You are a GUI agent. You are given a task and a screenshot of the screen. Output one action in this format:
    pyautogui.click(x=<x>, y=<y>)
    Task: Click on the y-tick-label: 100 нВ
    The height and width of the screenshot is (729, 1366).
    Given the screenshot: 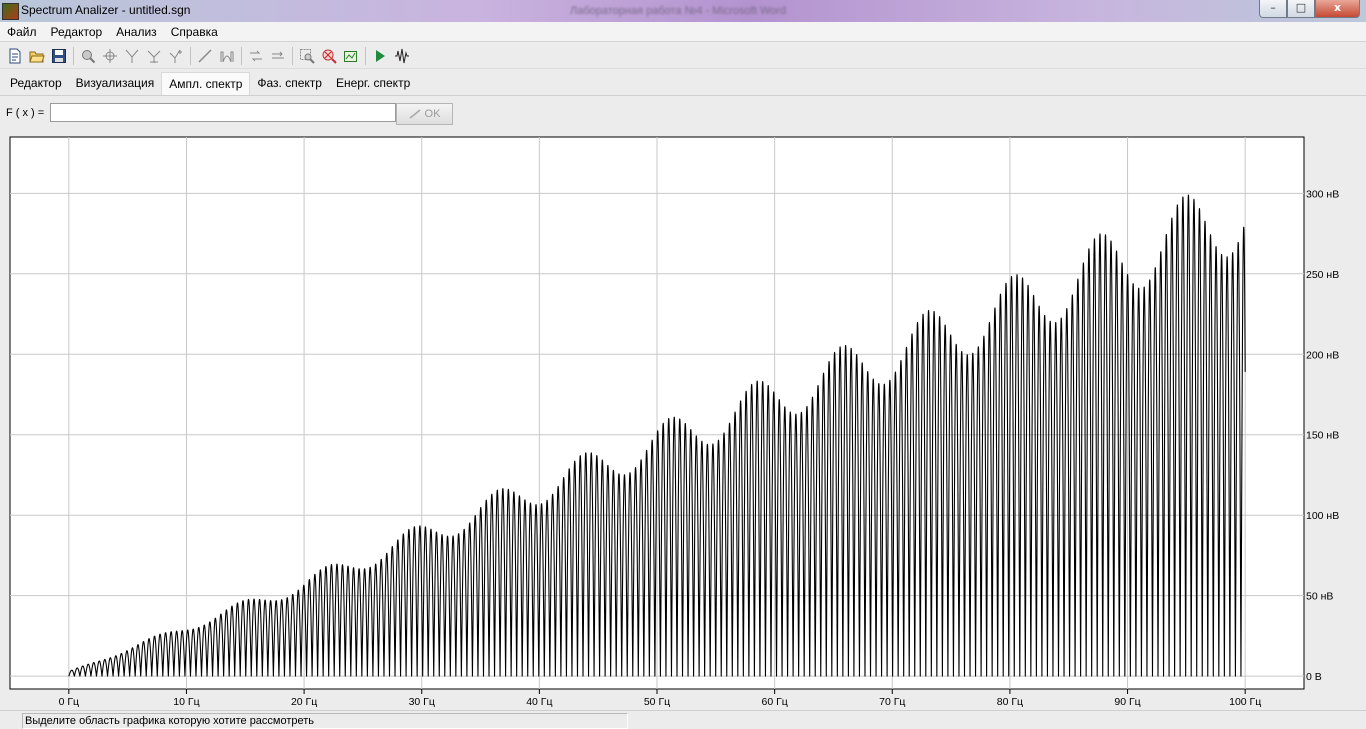 What is the action you would take?
    pyautogui.click(x=1322, y=516)
    